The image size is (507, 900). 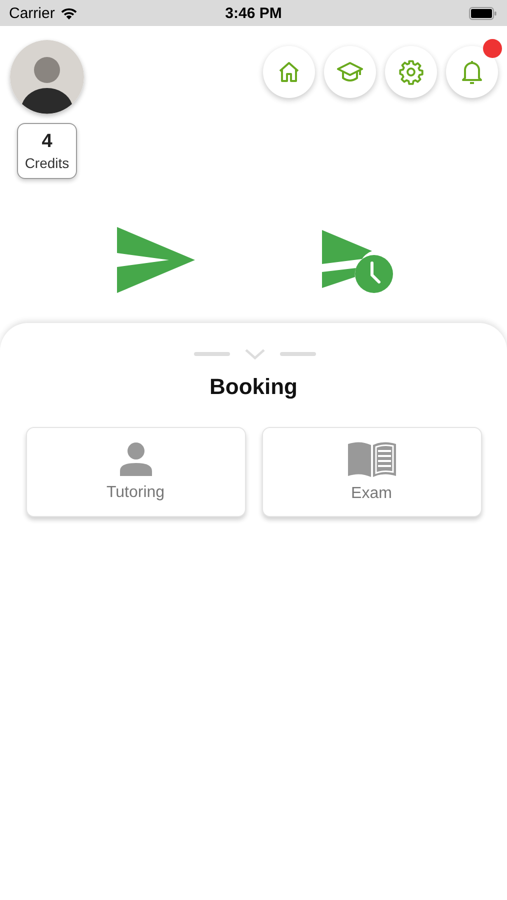 I want to click on wifi-icon, so click(x=69, y=13).